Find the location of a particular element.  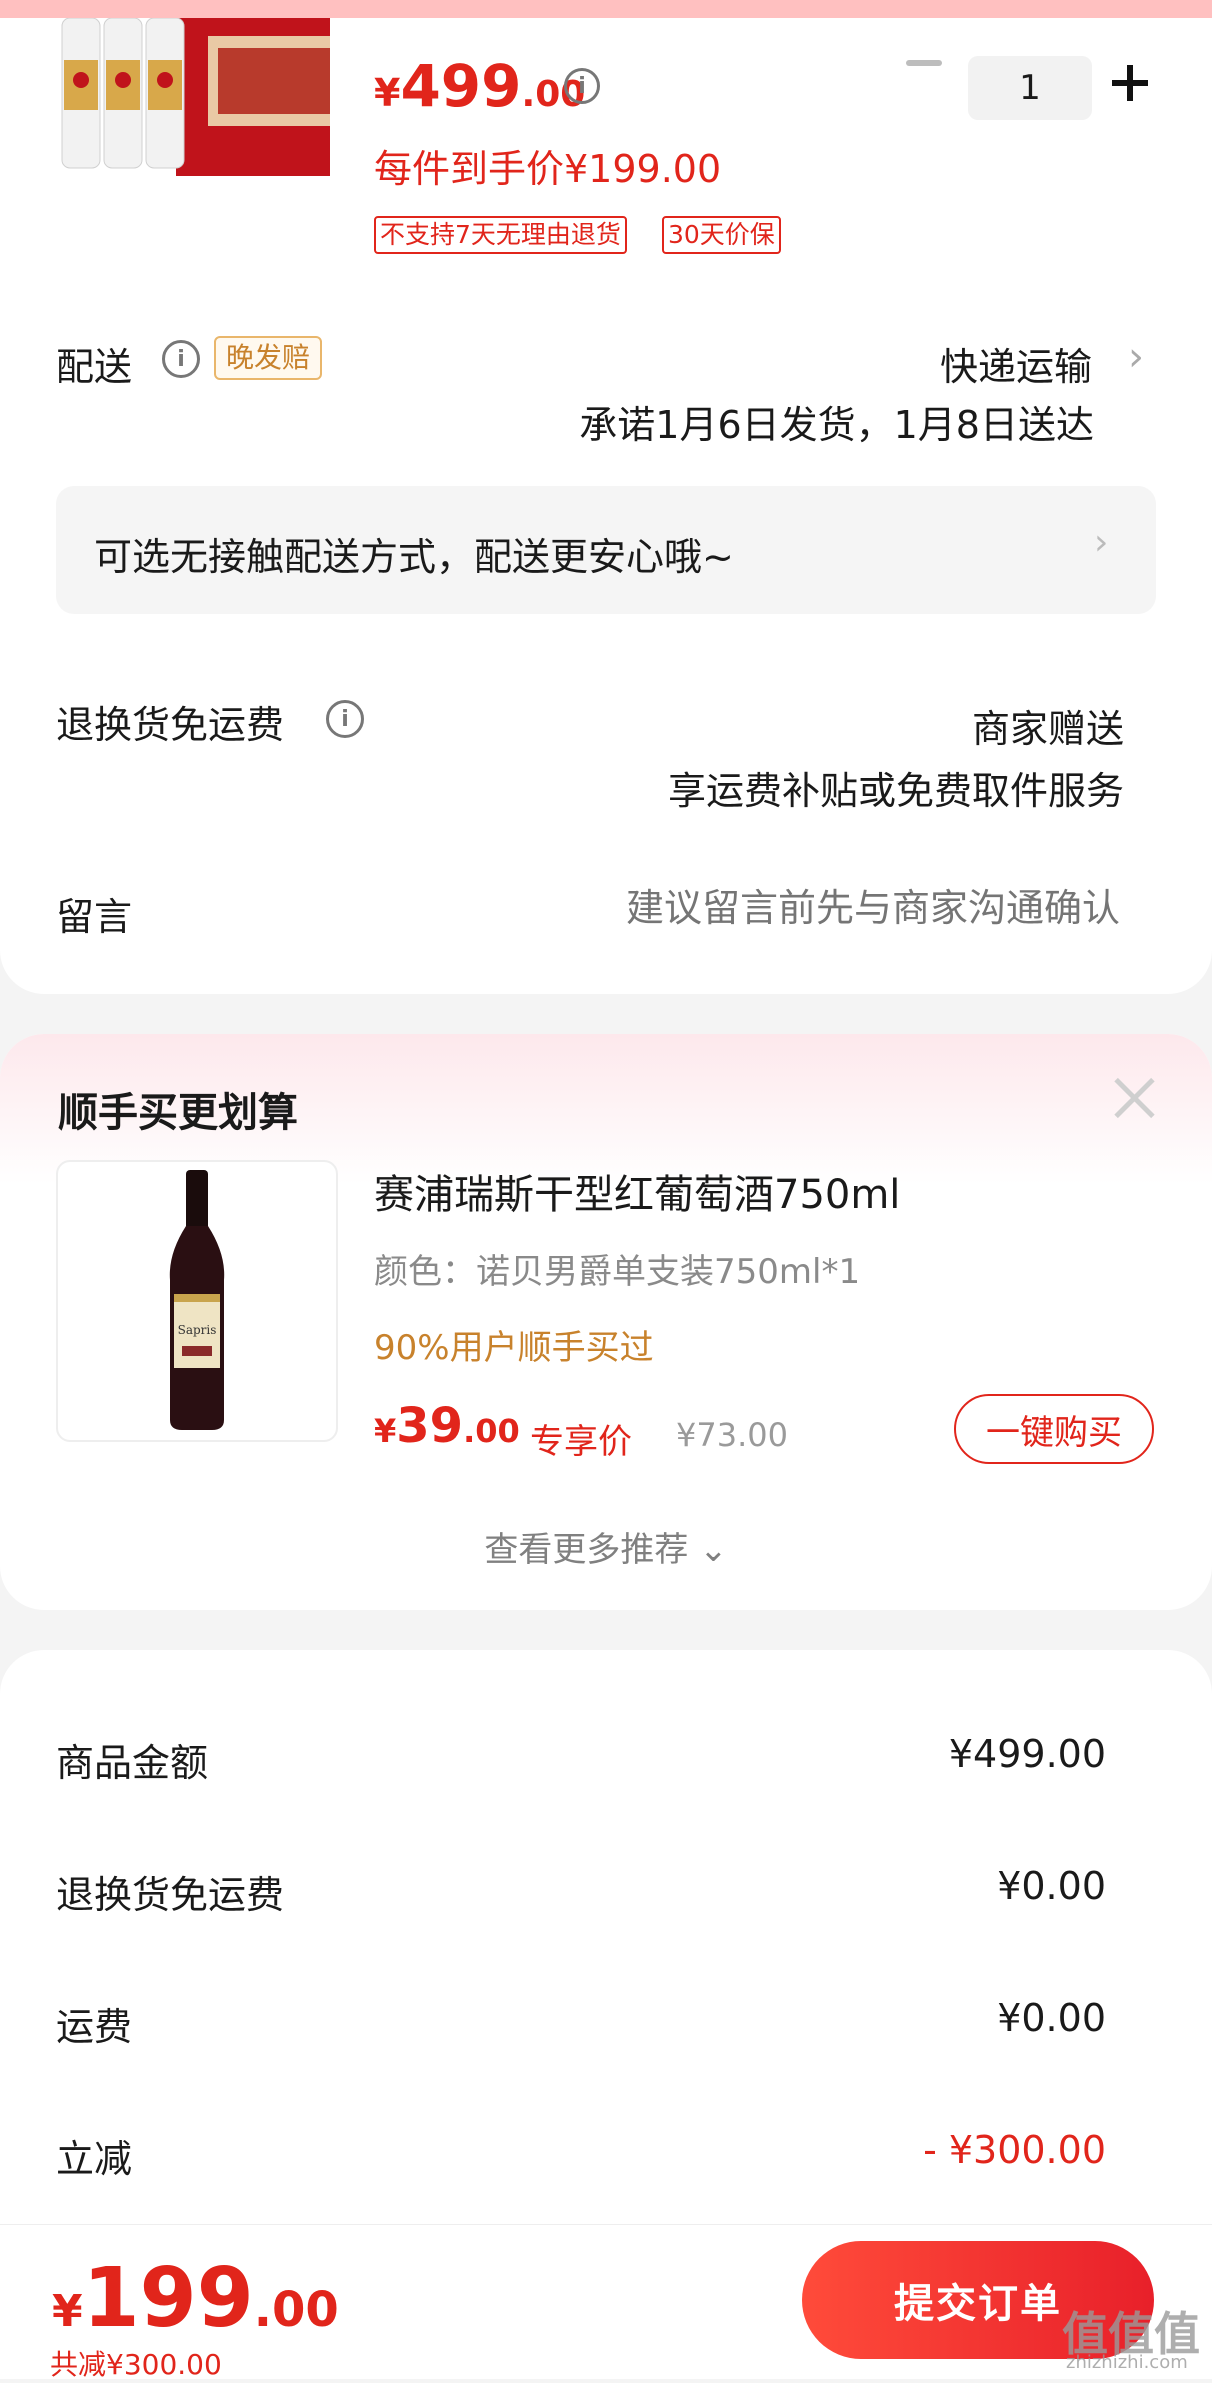

price-protect-tag: 30天价保 is located at coordinates (721, 235).